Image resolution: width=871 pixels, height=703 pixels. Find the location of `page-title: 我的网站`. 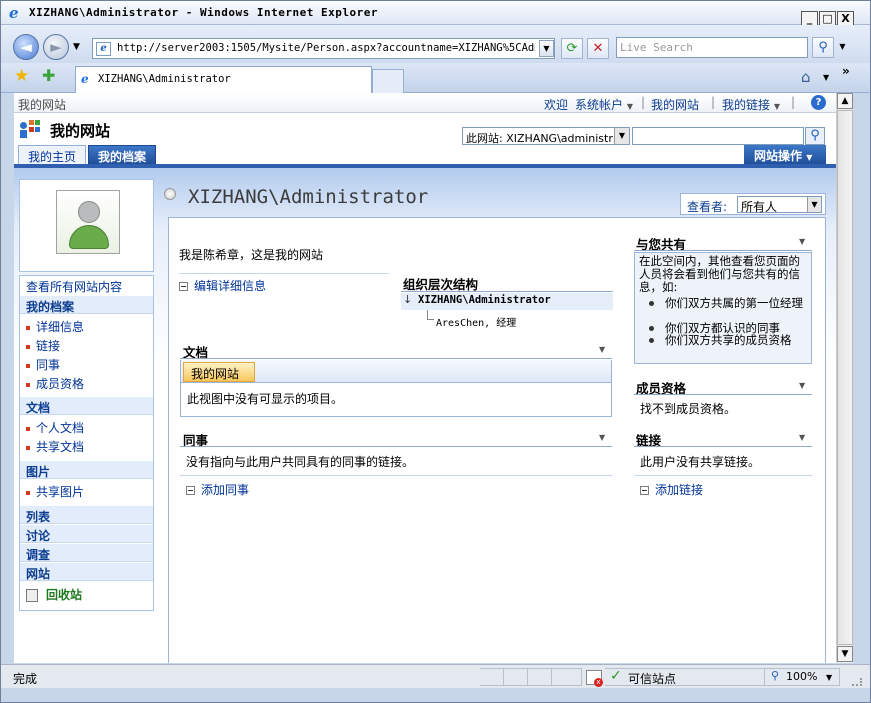

page-title: 我的网站 is located at coordinates (80, 131).